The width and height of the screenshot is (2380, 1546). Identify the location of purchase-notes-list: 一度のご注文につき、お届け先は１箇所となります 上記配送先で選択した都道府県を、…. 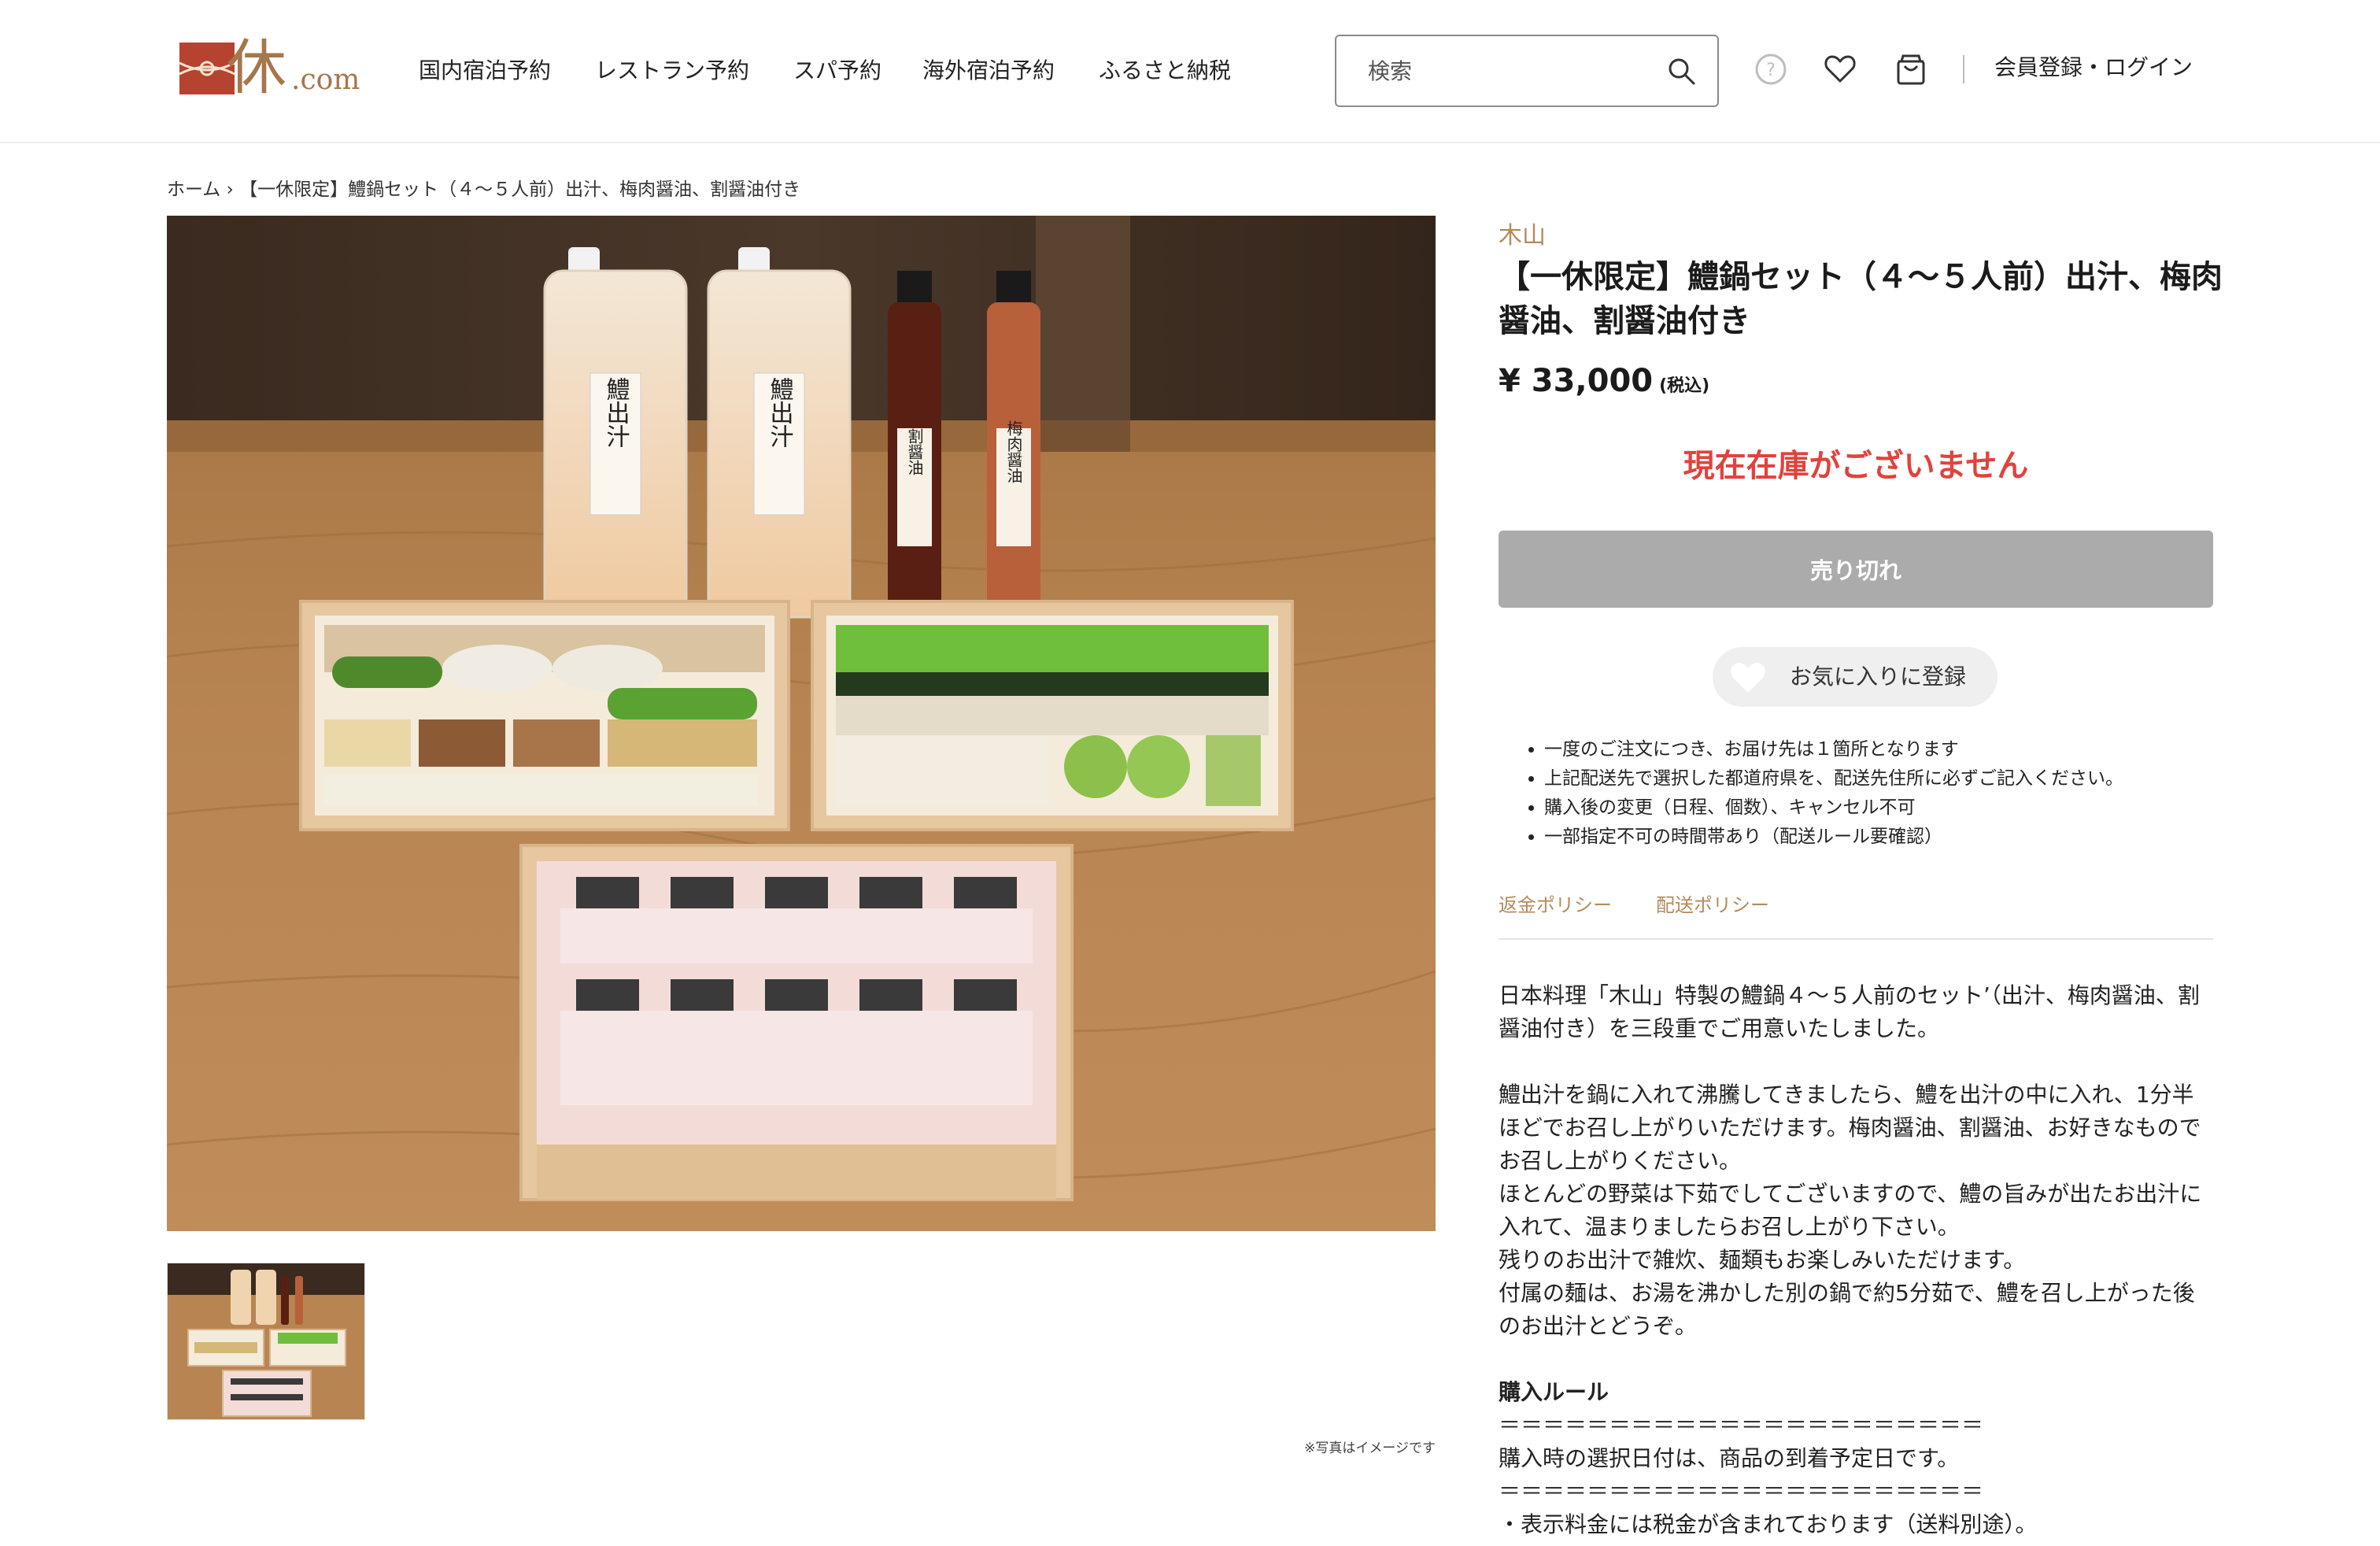
(1819, 793).